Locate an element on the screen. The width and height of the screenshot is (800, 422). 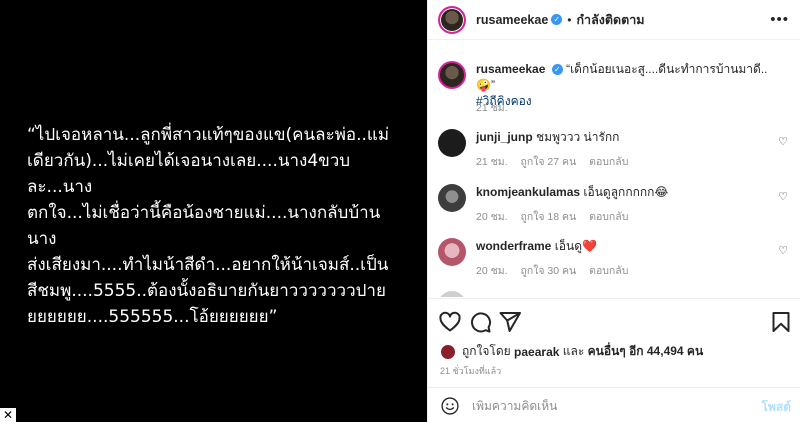
likes-others-link: คนอื่นๆ อีก 44,494 คน is located at coordinates (646, 351).